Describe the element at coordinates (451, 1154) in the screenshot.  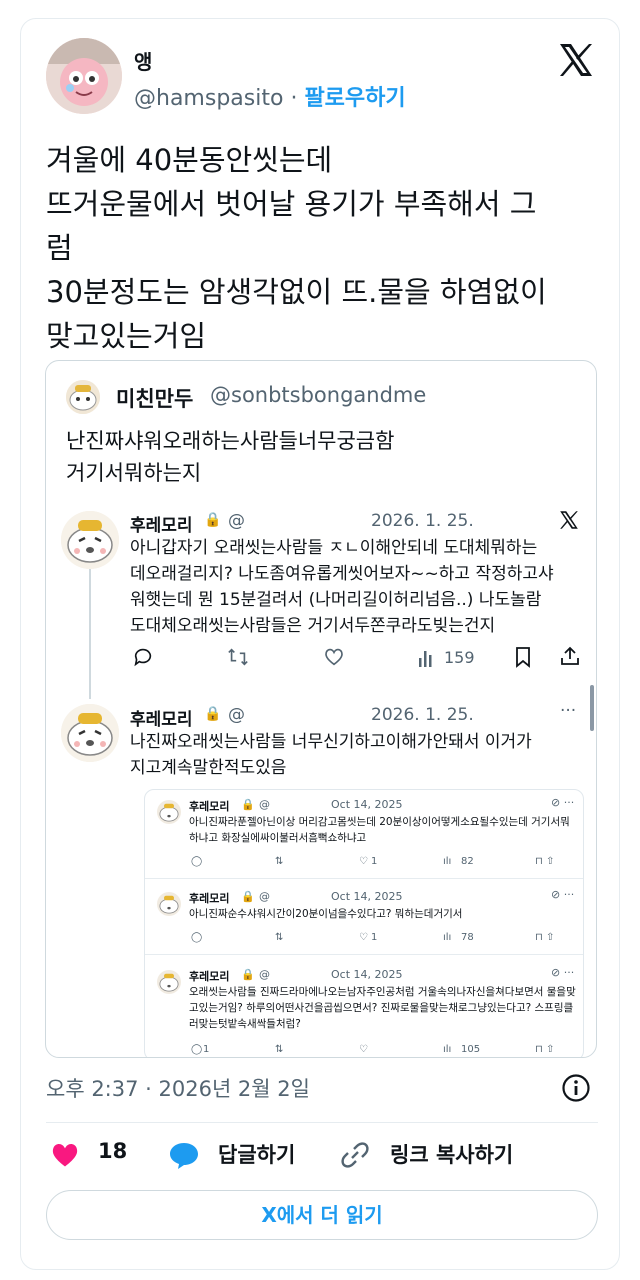
I see `copy-link-button: 링크 복사하기` at that location.